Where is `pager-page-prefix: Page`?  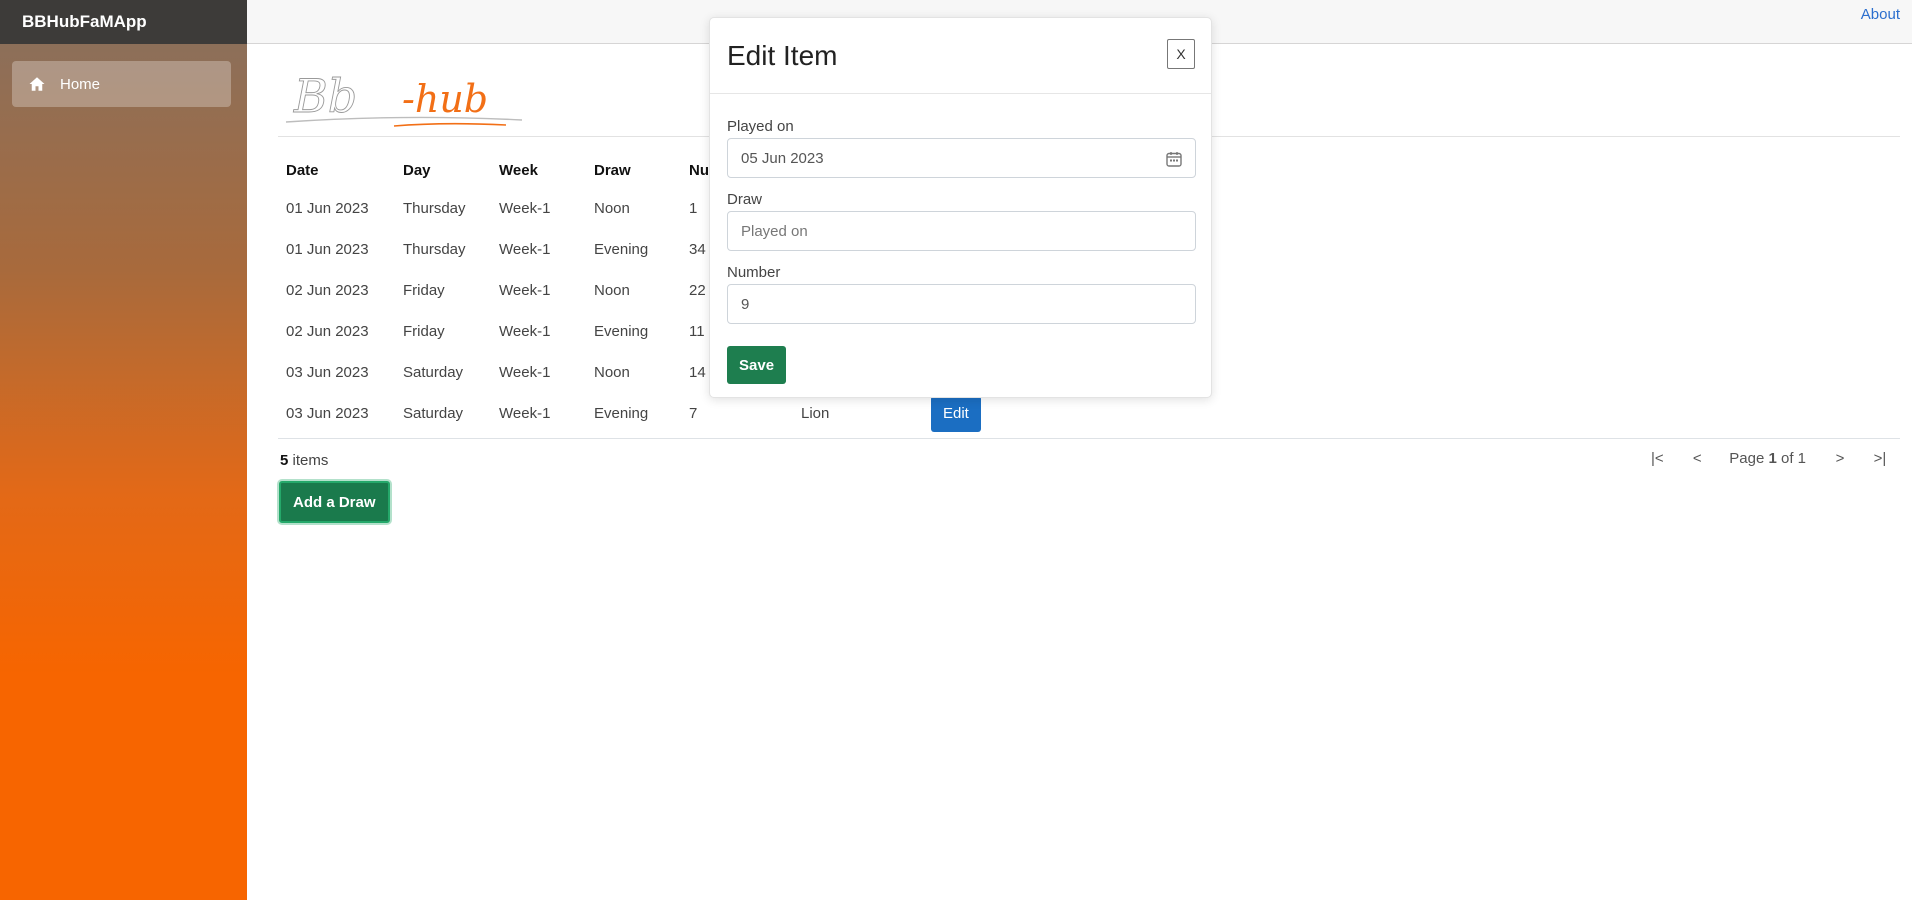
pager-page-prefix: Page is located at coordinates (1749, 458).